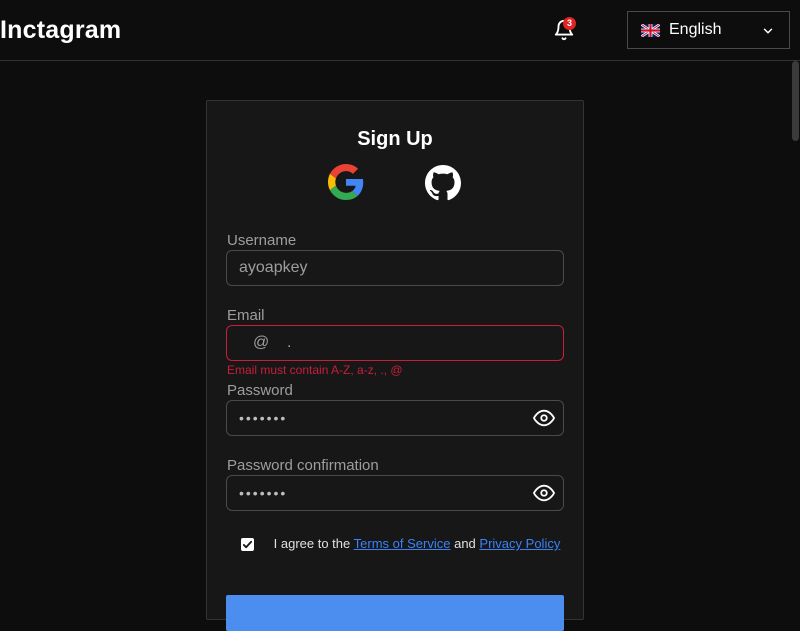  Describe the element at coordinates (312, 543) in the screenshot. I see `agree-prefix: I agree to the` at that location.